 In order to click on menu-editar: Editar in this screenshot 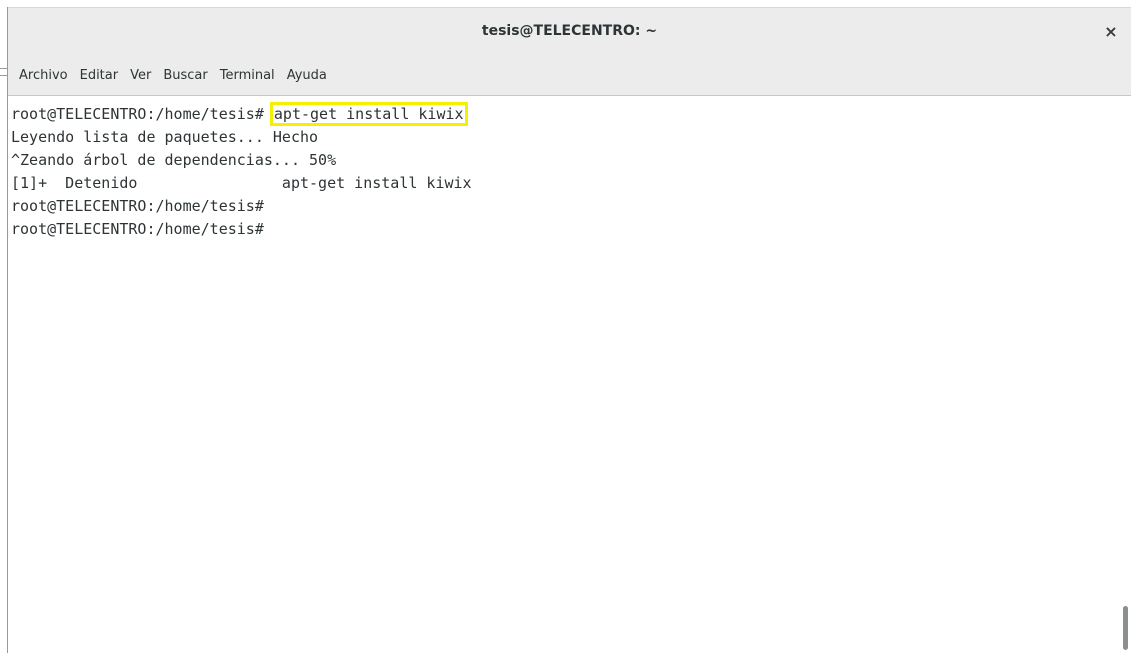, I will do `click(99, 75)`.